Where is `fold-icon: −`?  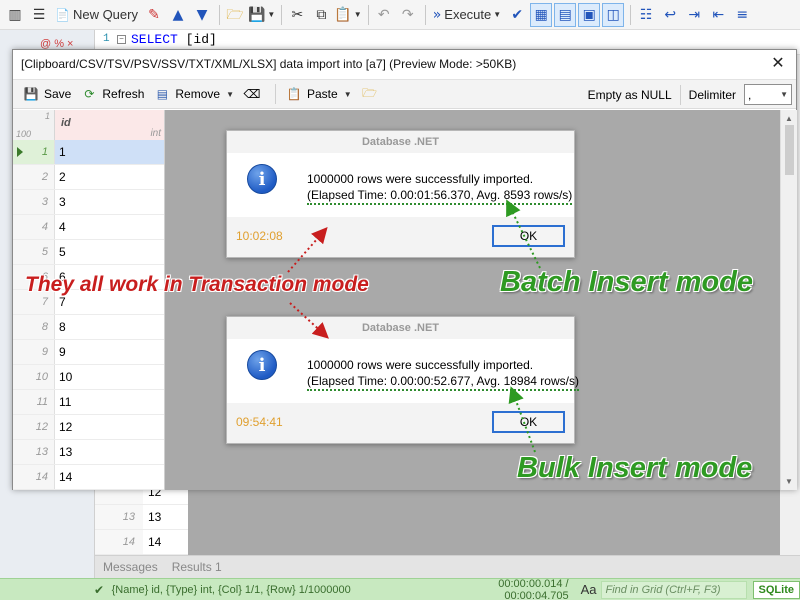
fold-icon: − is located at coordinates (121, 39).